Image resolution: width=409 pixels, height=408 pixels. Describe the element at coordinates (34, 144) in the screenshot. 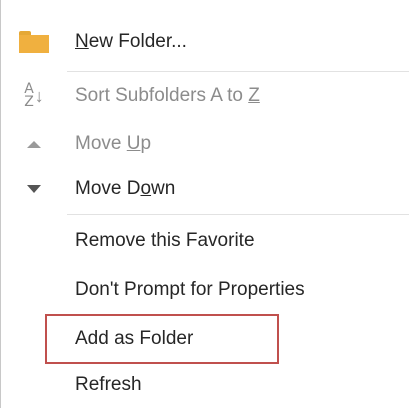

I see `move-up-icon` at that location.